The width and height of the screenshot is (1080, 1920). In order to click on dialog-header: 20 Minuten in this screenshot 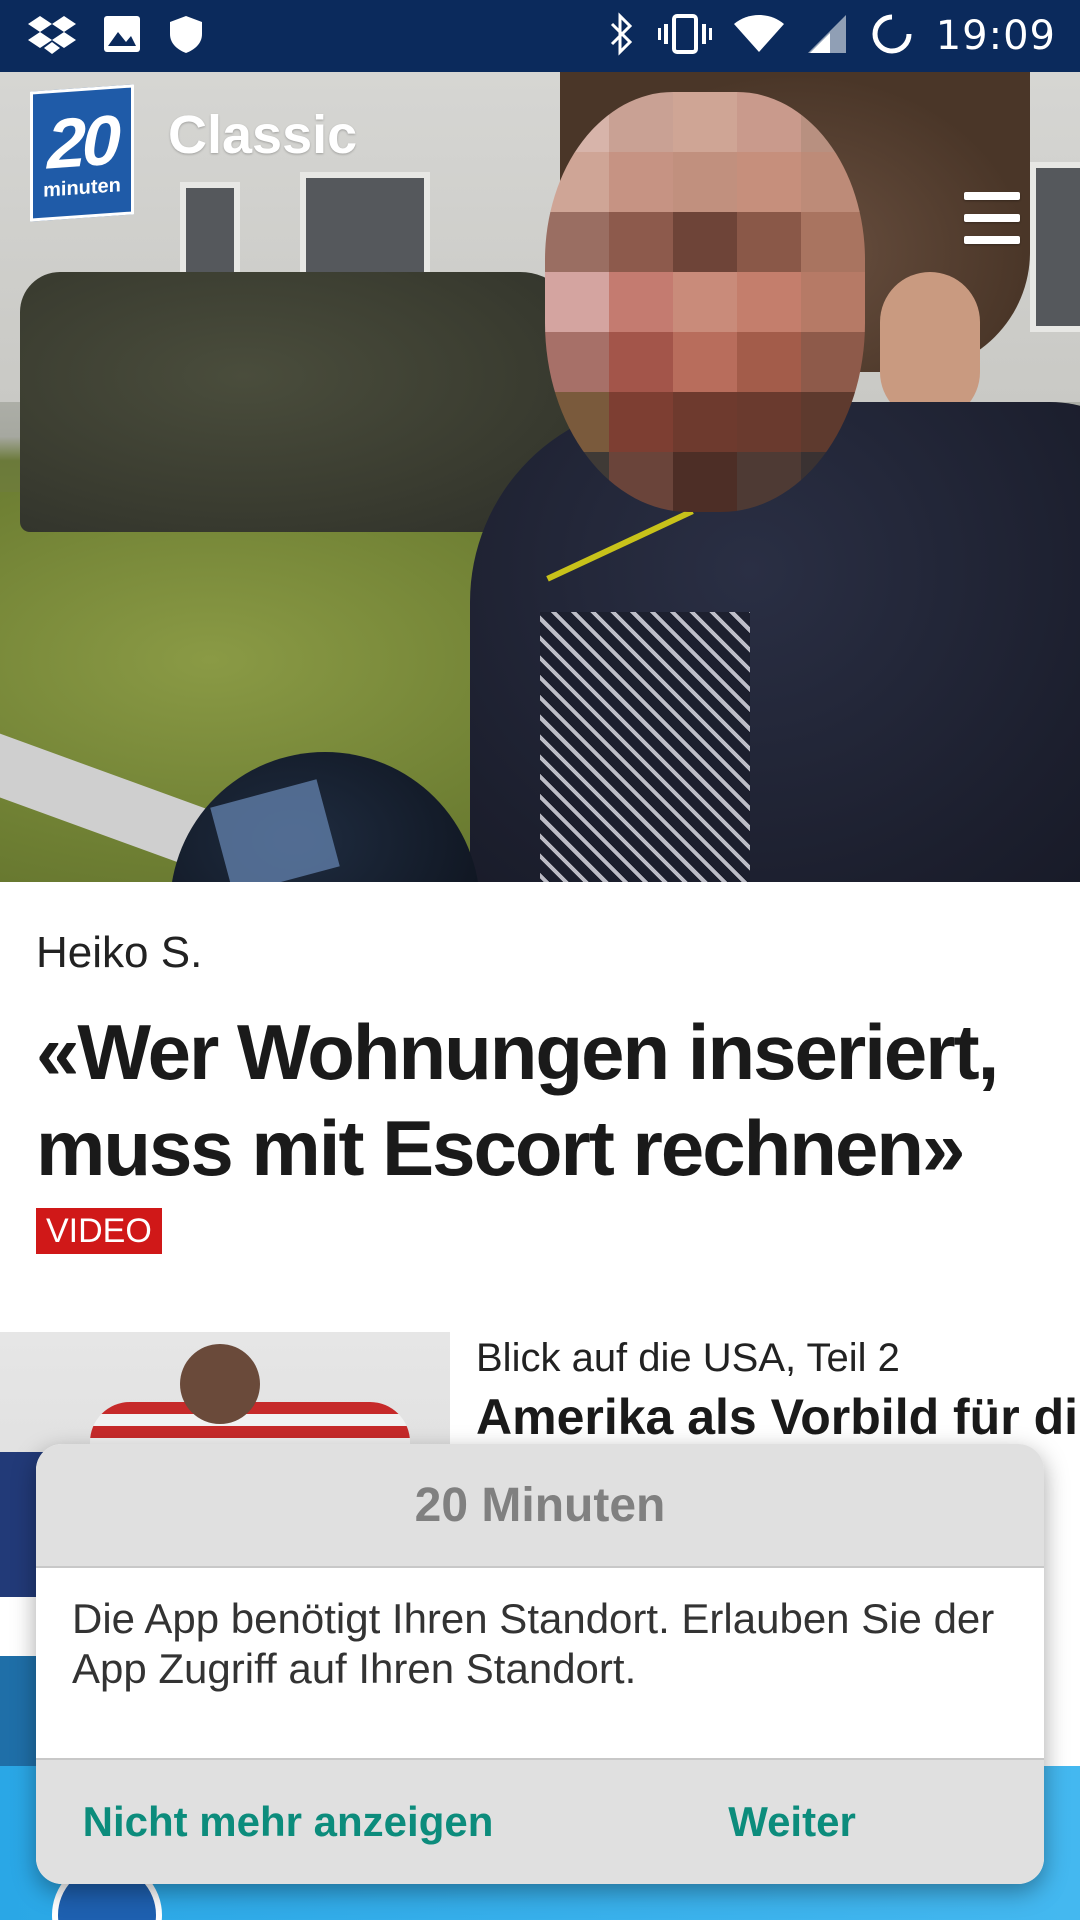, I will do `click(540, 1506)`.